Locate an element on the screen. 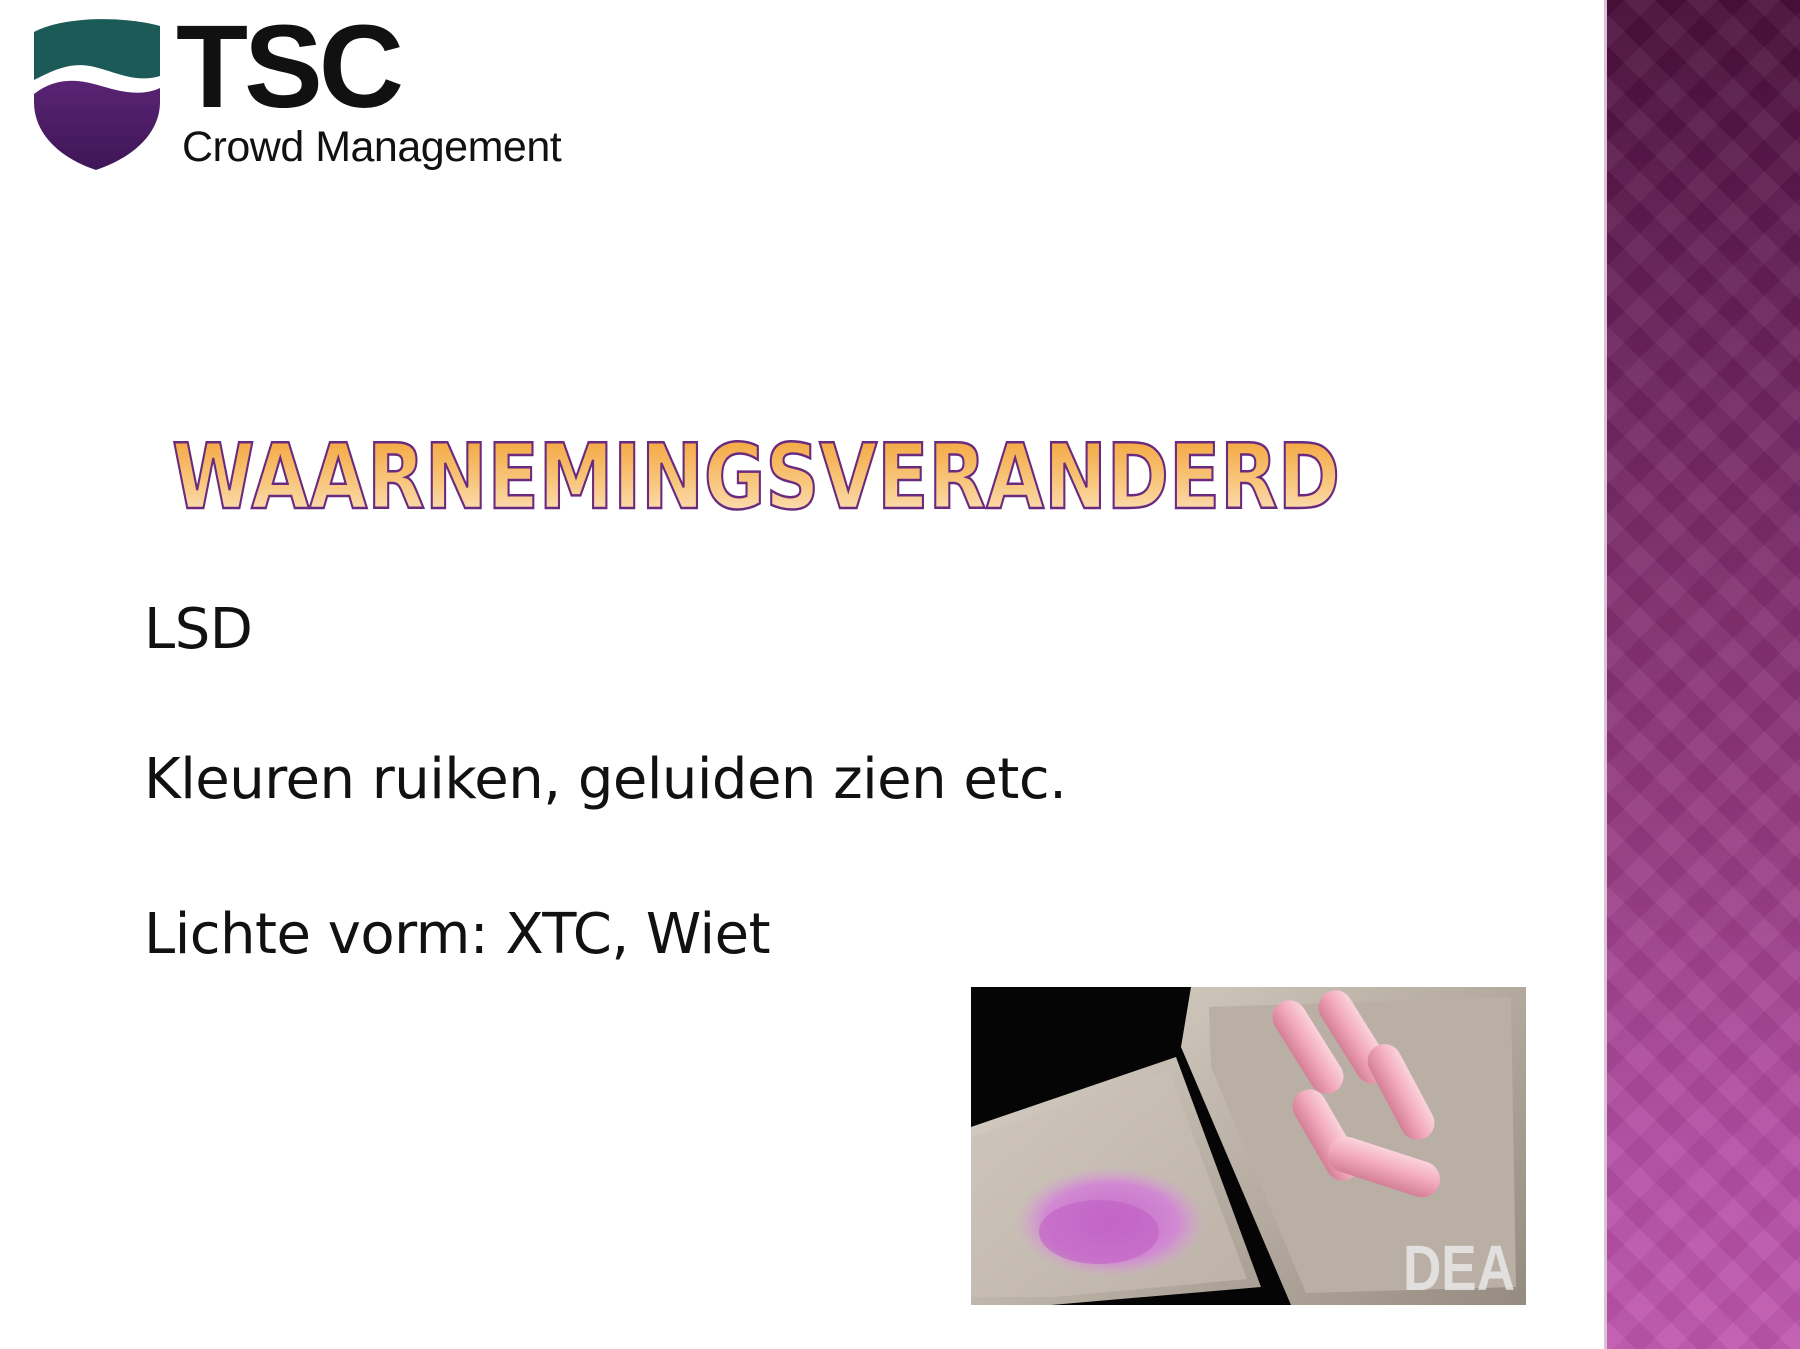 This screenshot has width=1800, height=1349. slide-title-text: WAARNEMINGSVERANDERD is located at coordinates (756, 477).